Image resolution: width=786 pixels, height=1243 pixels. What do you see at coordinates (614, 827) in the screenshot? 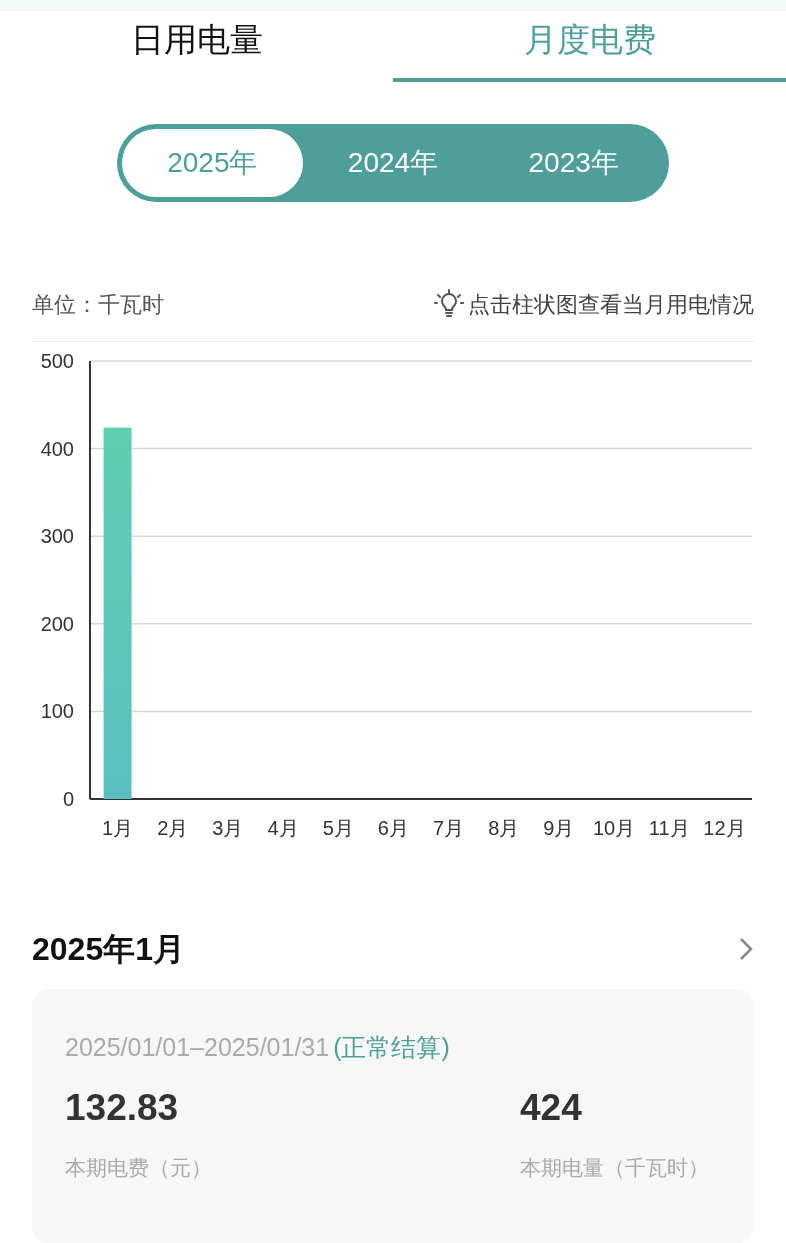
I see `x-tick-label: 10月` at bounding box center [614, 827].